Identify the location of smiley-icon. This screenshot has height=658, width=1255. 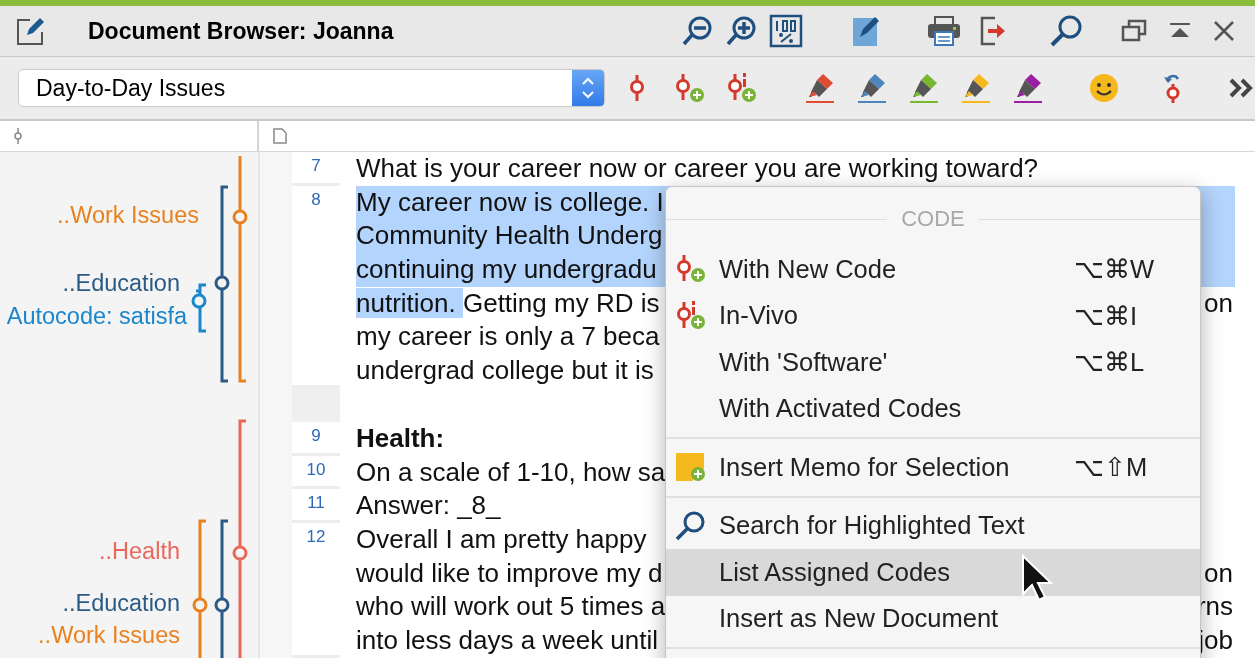
(1104, 88).